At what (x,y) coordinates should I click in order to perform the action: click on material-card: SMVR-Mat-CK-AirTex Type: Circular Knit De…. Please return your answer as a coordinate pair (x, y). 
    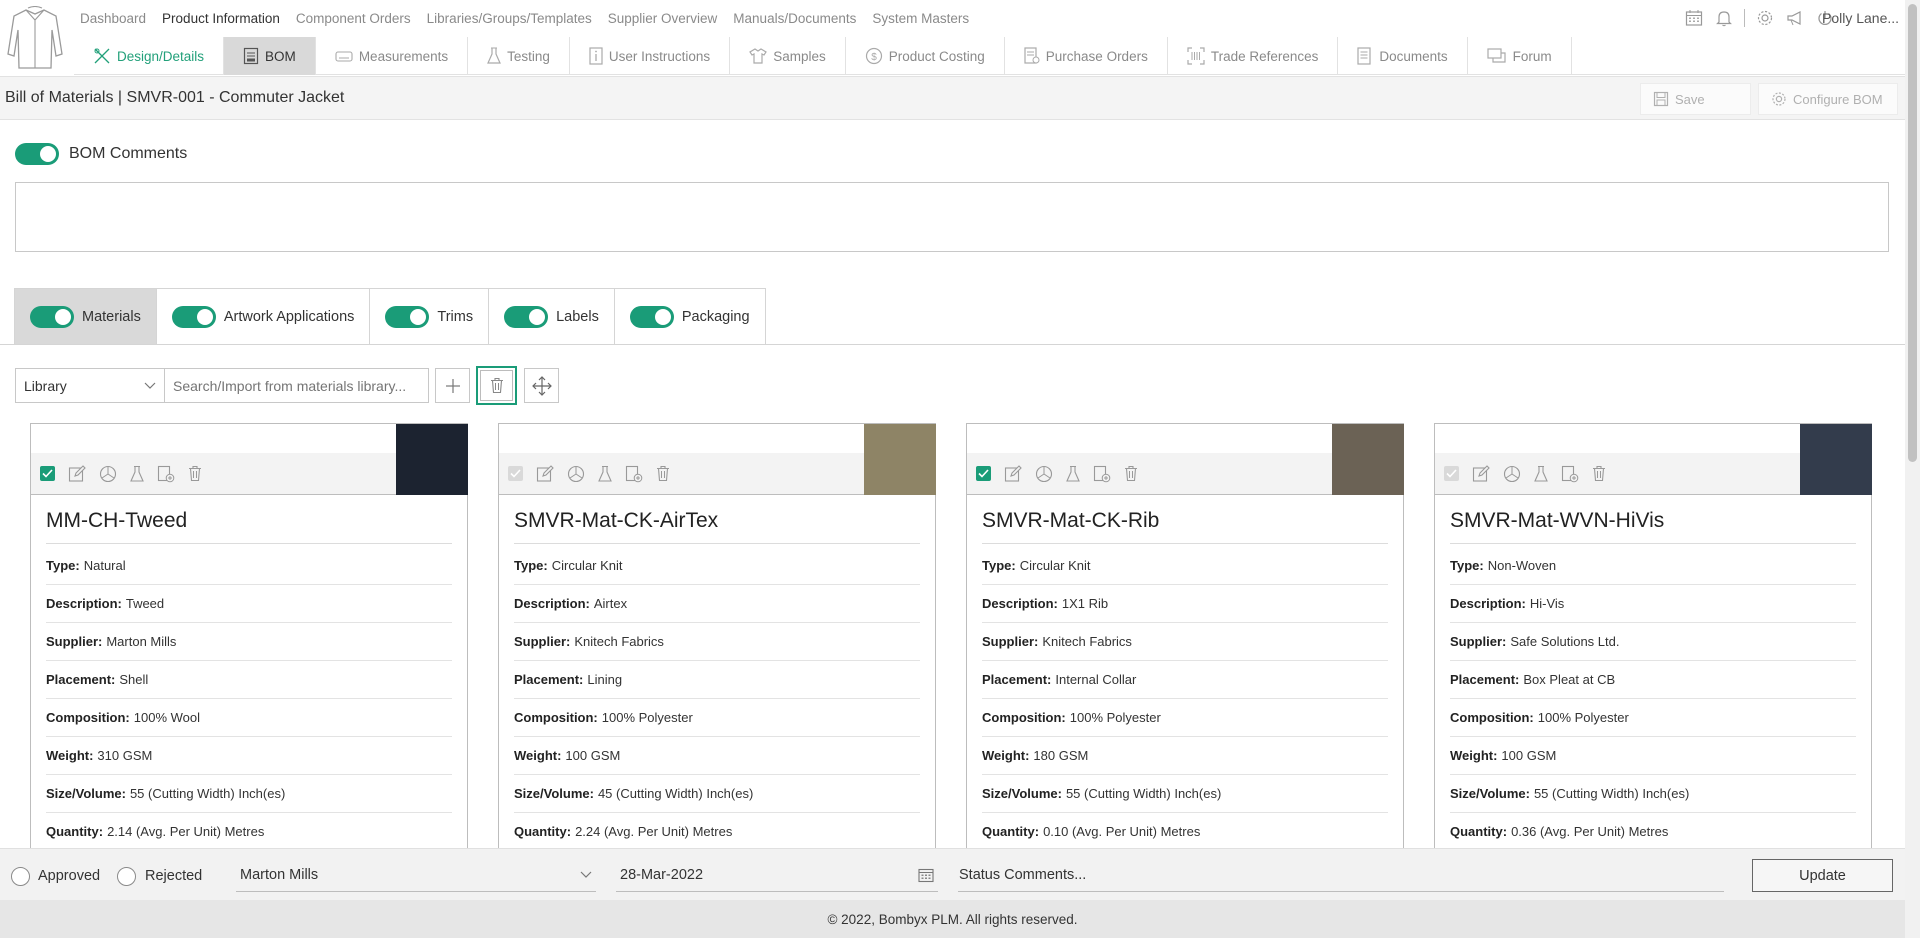
    Looking at the image, I should click on (717, 638).